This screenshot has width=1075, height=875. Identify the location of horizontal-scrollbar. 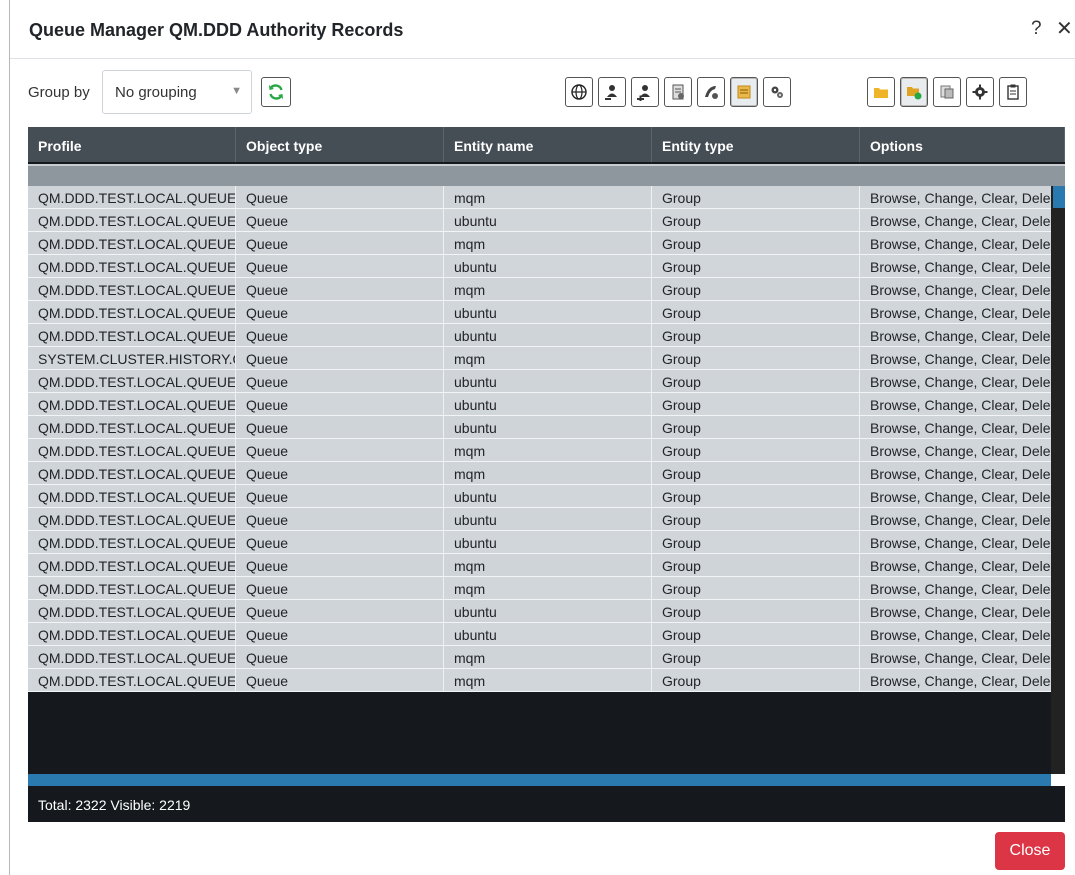
(539, 780).